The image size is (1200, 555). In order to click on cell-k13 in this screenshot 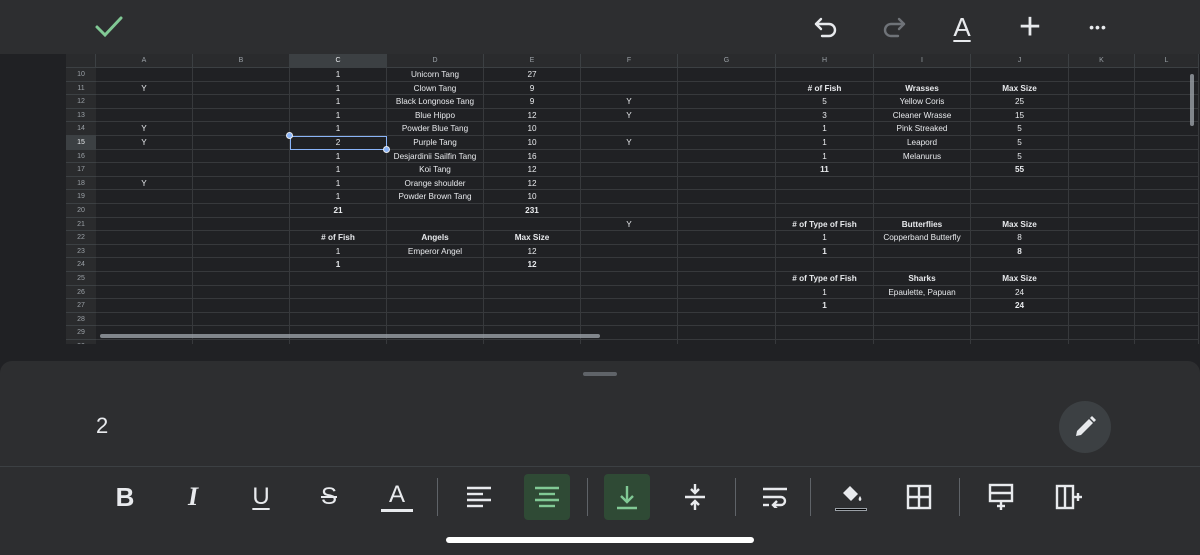, I will do `click(1102, 115)`.